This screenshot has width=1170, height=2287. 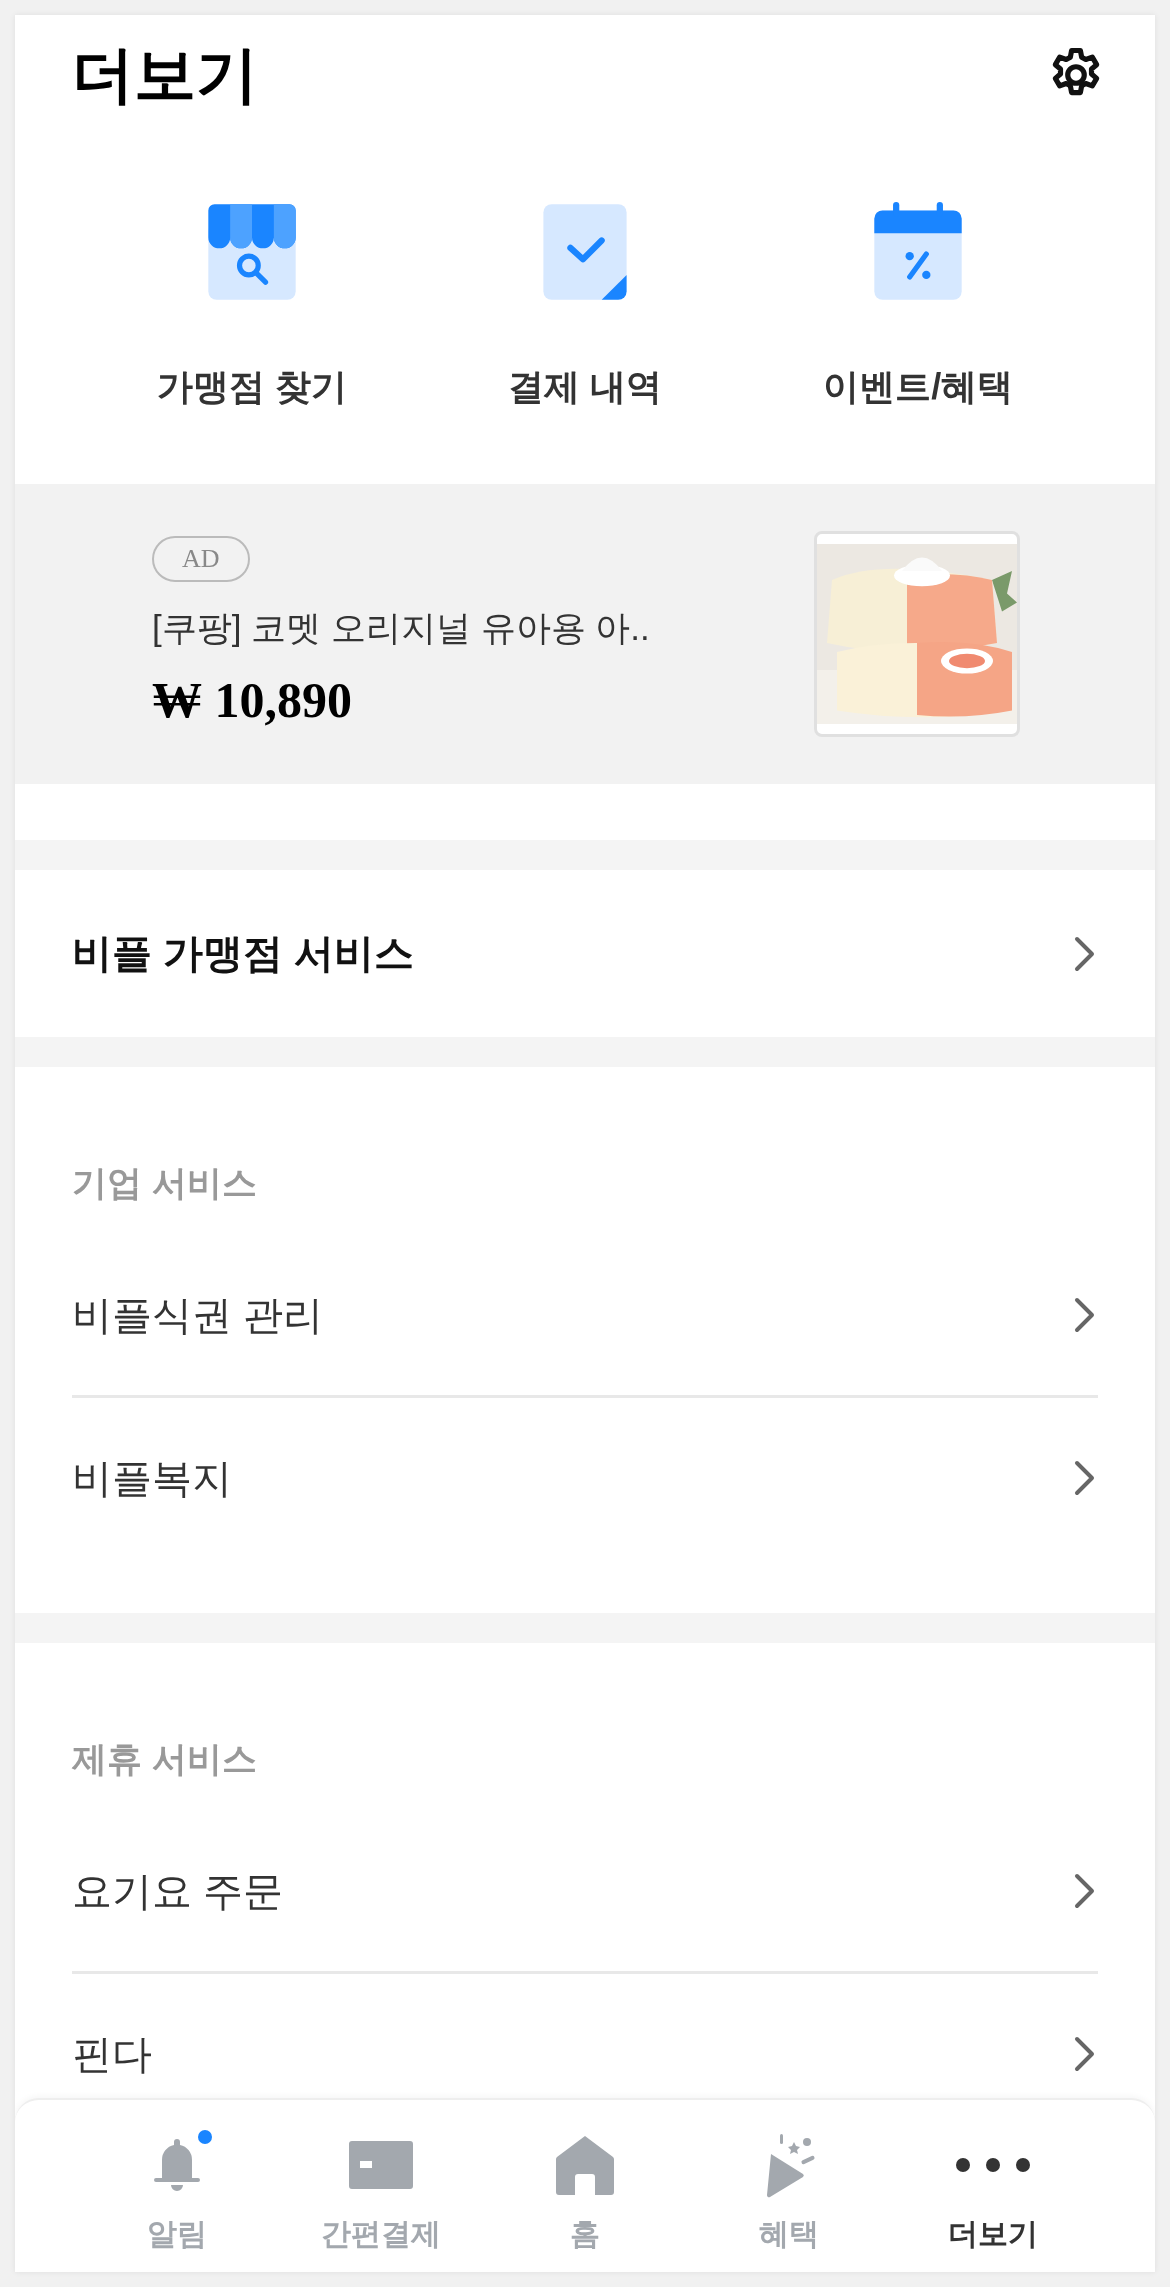 I want to click on ad-banner: AD [쿠팡] 코멧 오리지널 유아용 아.. ₩ 10,890, so click(x=585, y=634).